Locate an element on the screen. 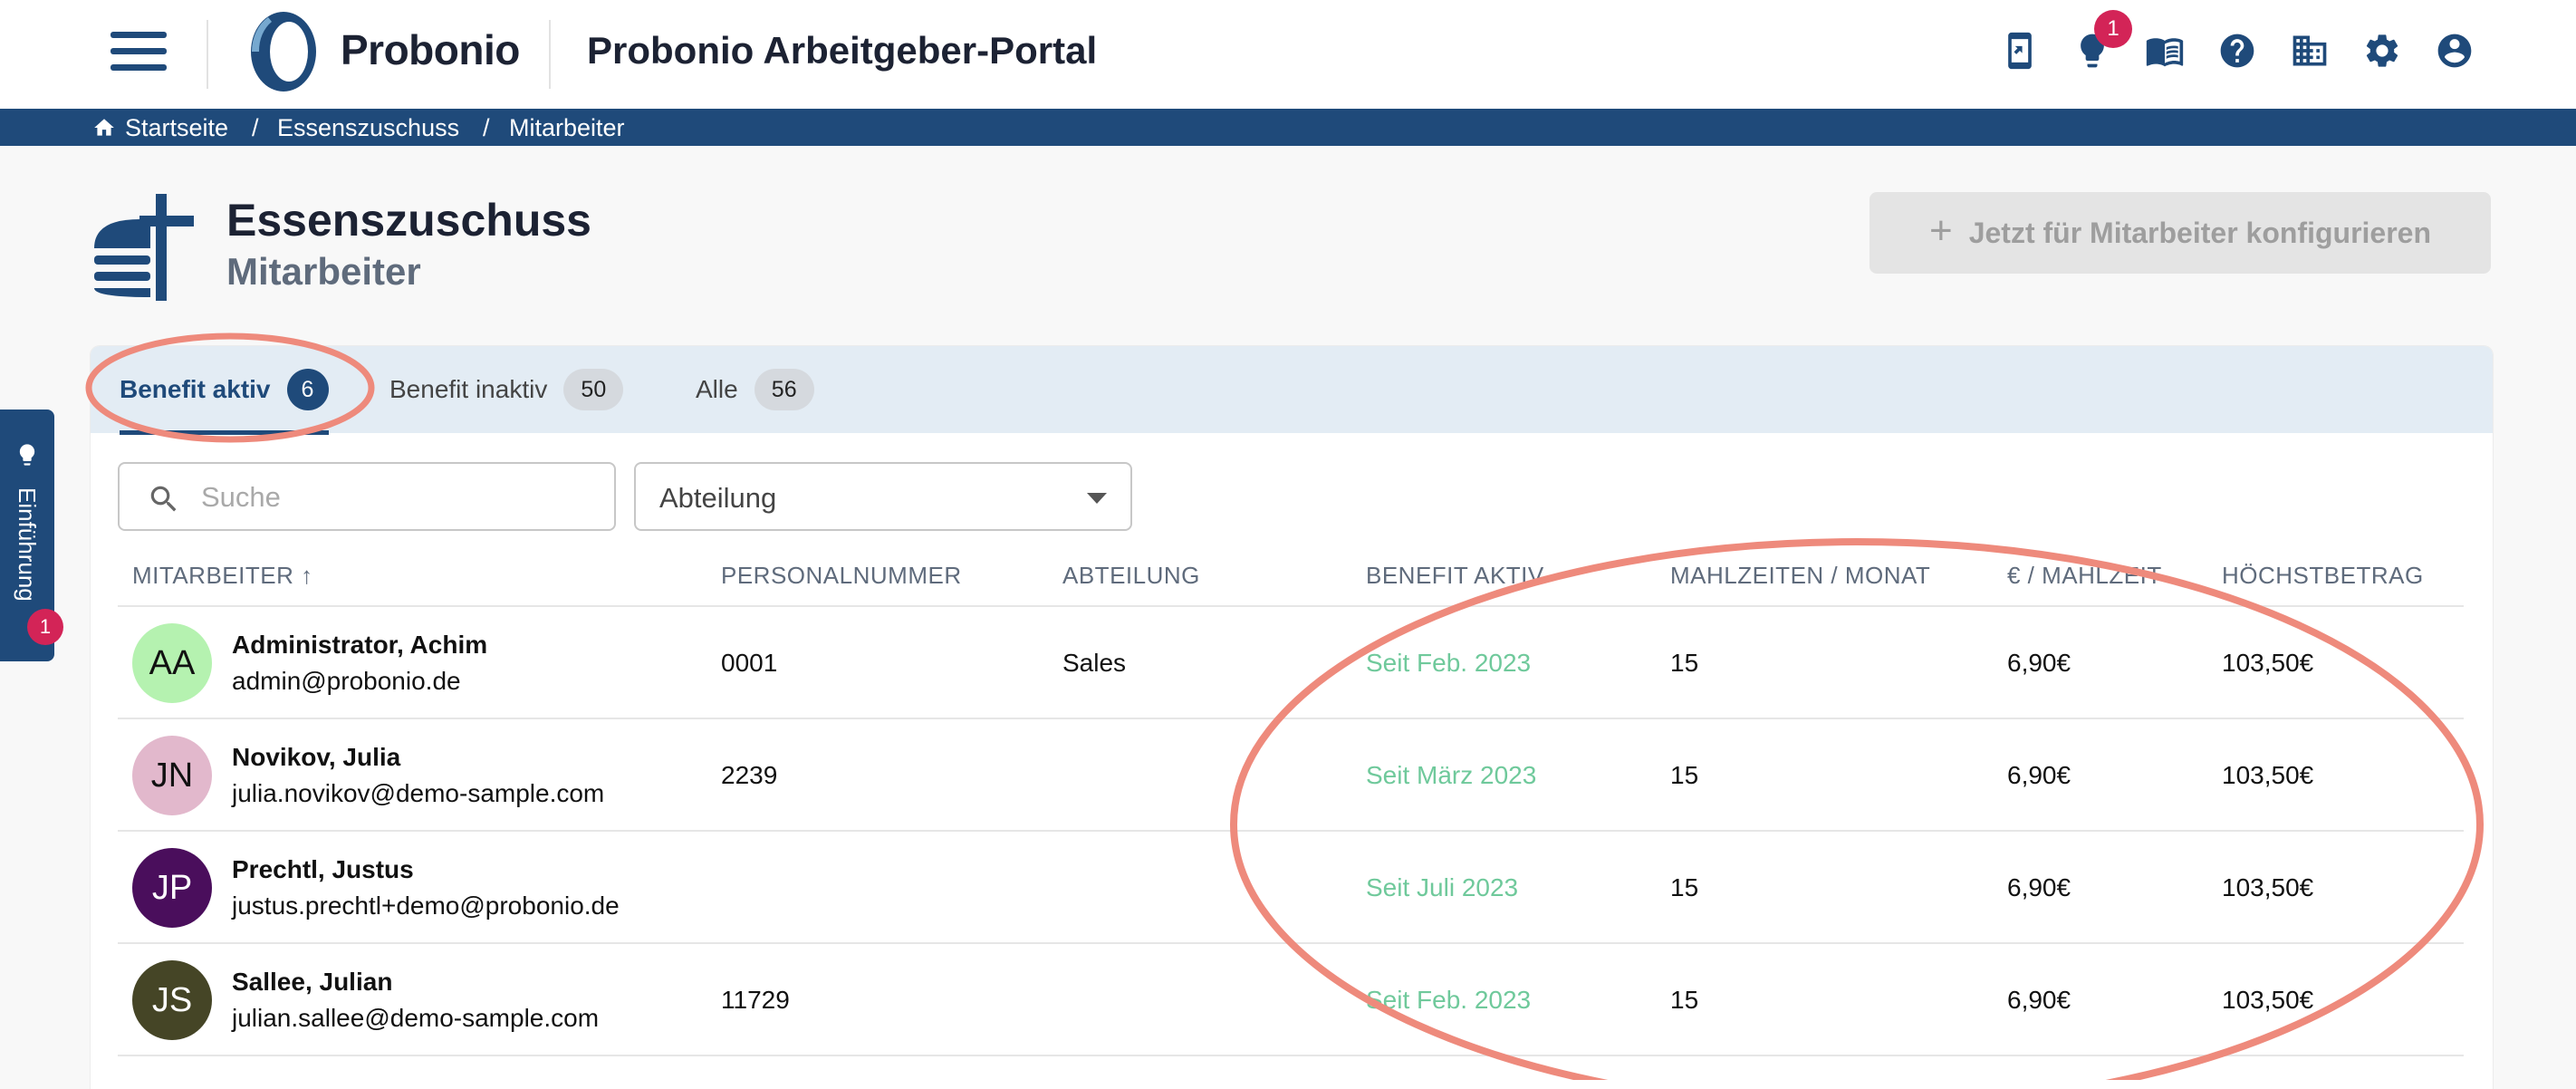 This screenshot has width=2576, height=1089. employee-name: Novikov, Julia is located at coordinates (316, 757).